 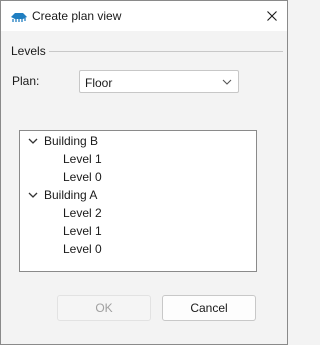 I want to click on close-icon, so click(x=272, y=16).